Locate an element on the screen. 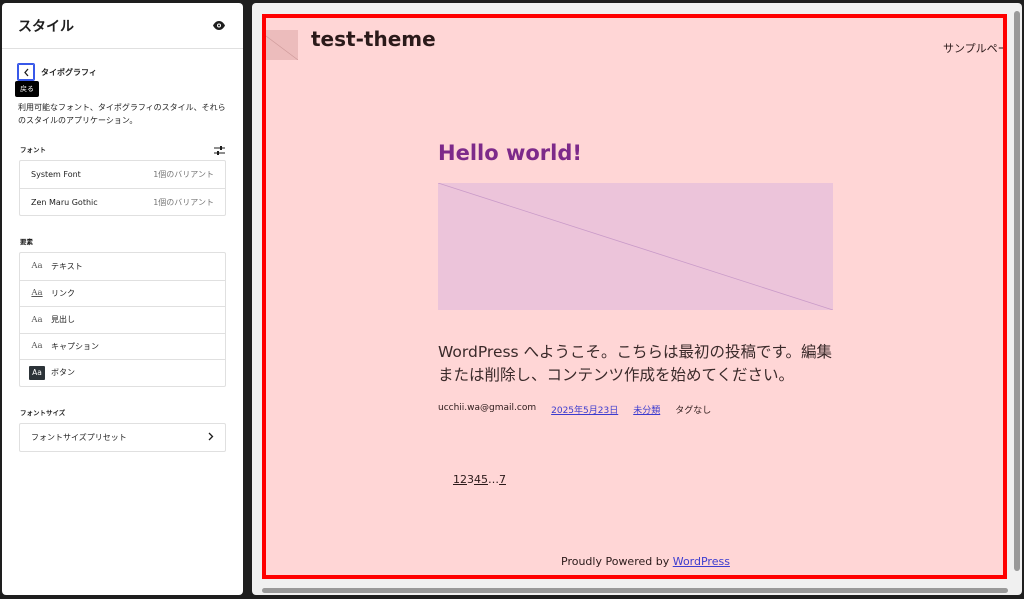 This screenshot has width=1024, height=599. pagination: 12345…7 is located at coordinates (479, 479).